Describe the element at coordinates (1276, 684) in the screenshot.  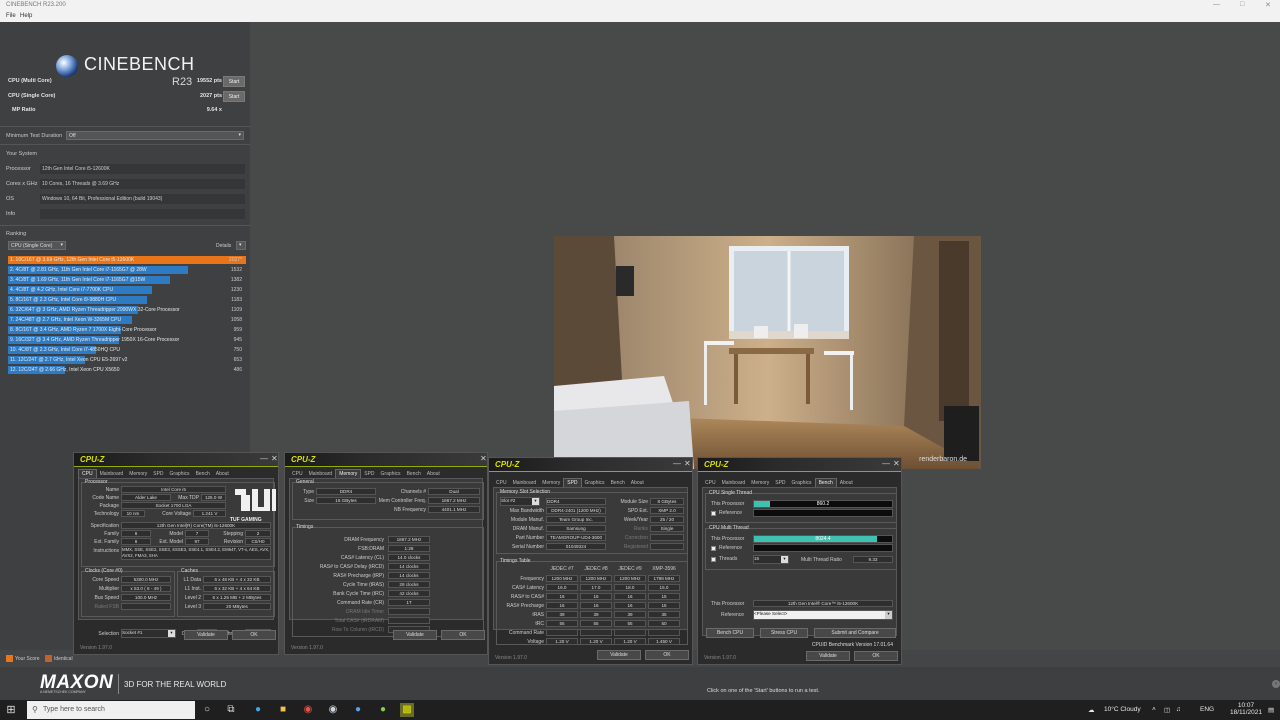
I see `scroll-icon: ‹` at that location.